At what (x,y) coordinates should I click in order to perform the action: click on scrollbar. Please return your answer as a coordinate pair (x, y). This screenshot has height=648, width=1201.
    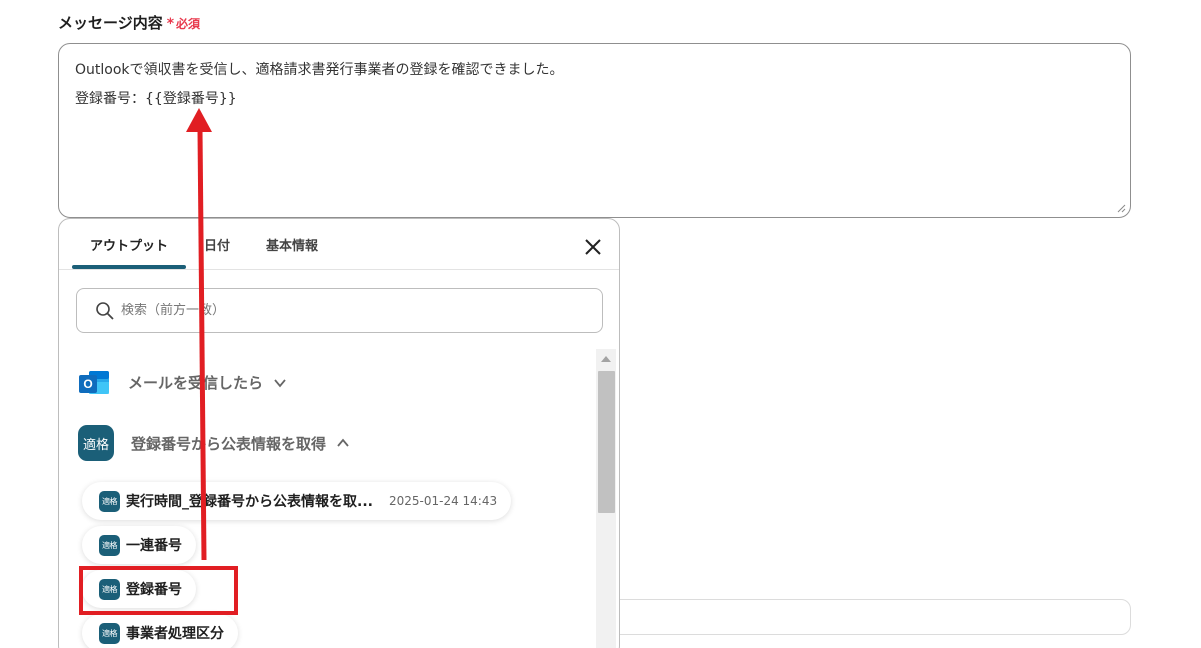
    Looking at the image, I should click on (606, 498).